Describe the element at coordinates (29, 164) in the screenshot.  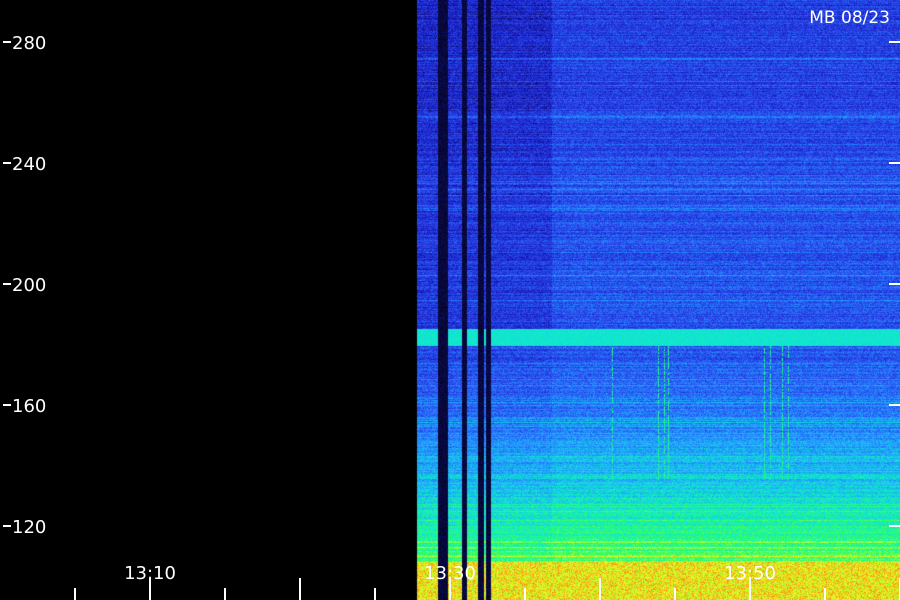
I see `y-tick-label: 240` at that location.